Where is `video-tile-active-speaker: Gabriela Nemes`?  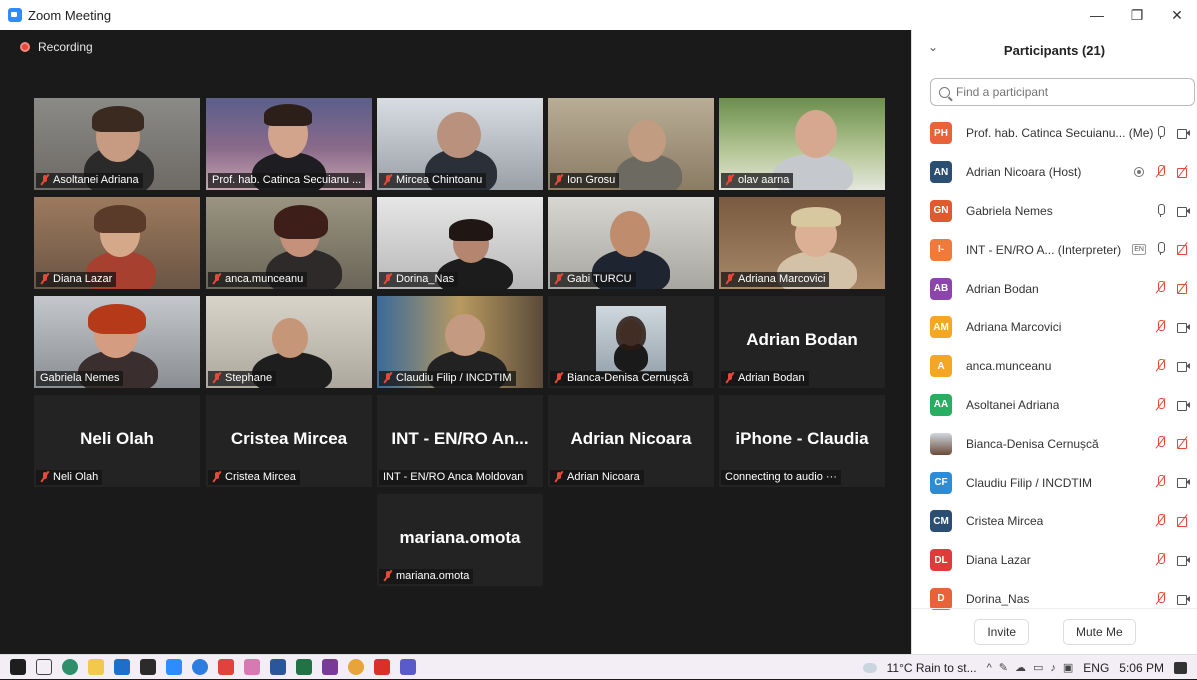 video-tile-active-speaker: Gabriela Nemes is located at coordinates (117, 342).